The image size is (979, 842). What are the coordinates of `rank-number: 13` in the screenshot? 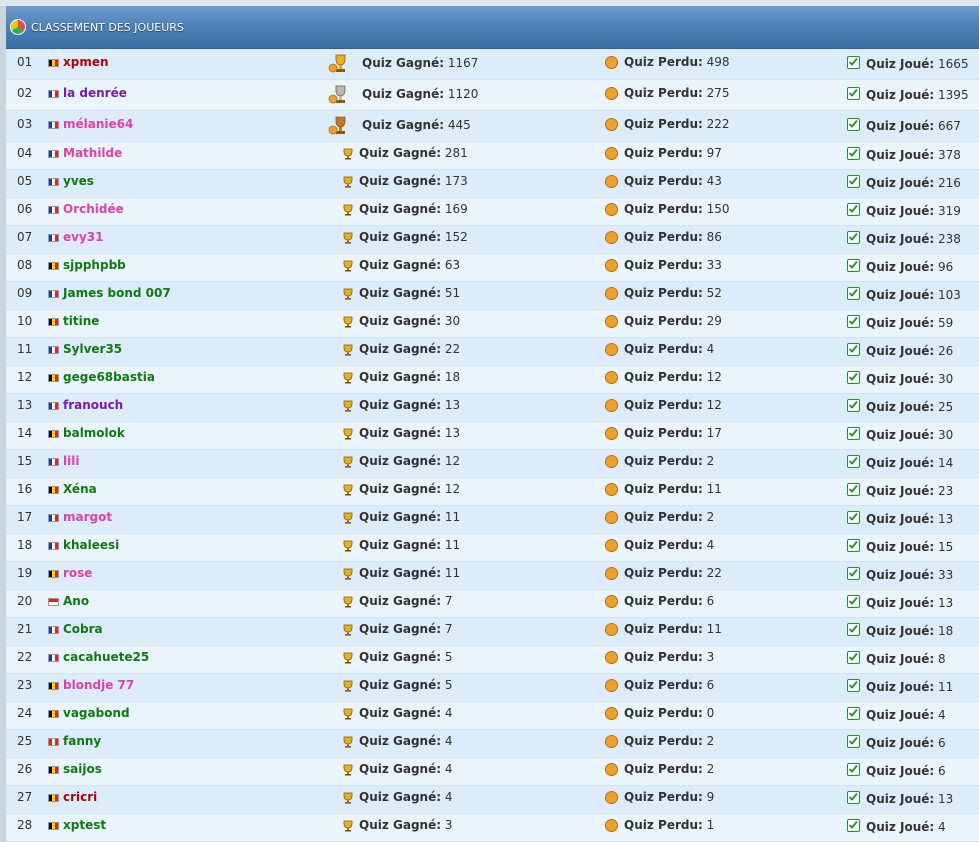 It's located at (25, 405).